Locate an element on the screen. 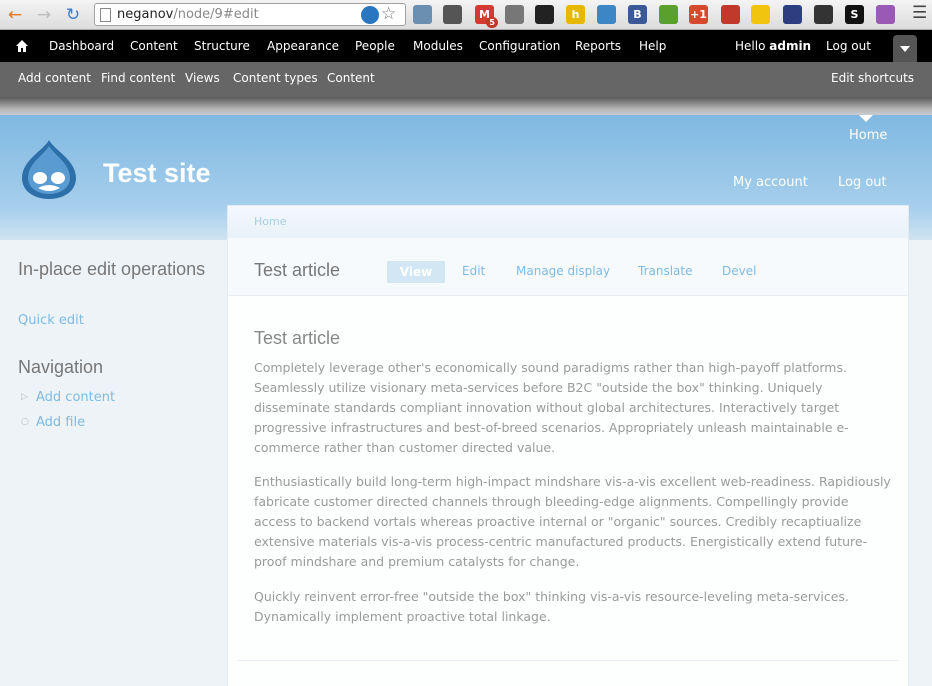 The height and width of the screenshot is (686, 932). toolbar-logout: Log out is located at coordinates (848, 46).